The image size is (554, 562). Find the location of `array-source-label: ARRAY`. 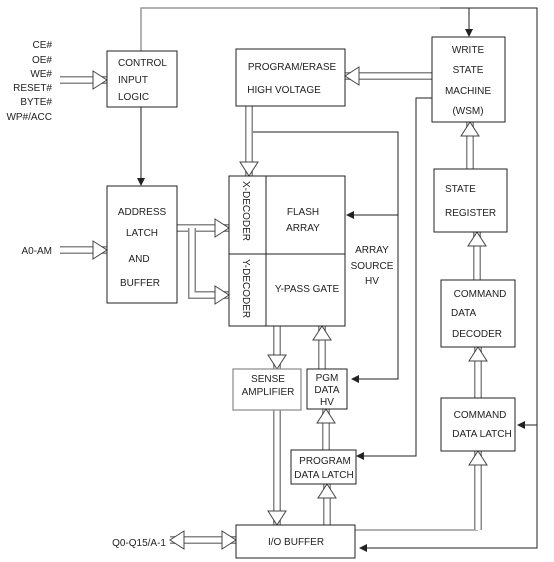

array-source-label: ARRAY is located at coordinates (372, 250).